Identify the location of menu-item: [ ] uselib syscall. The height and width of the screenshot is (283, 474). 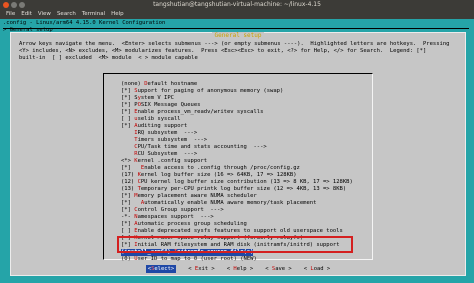
(261, 119).